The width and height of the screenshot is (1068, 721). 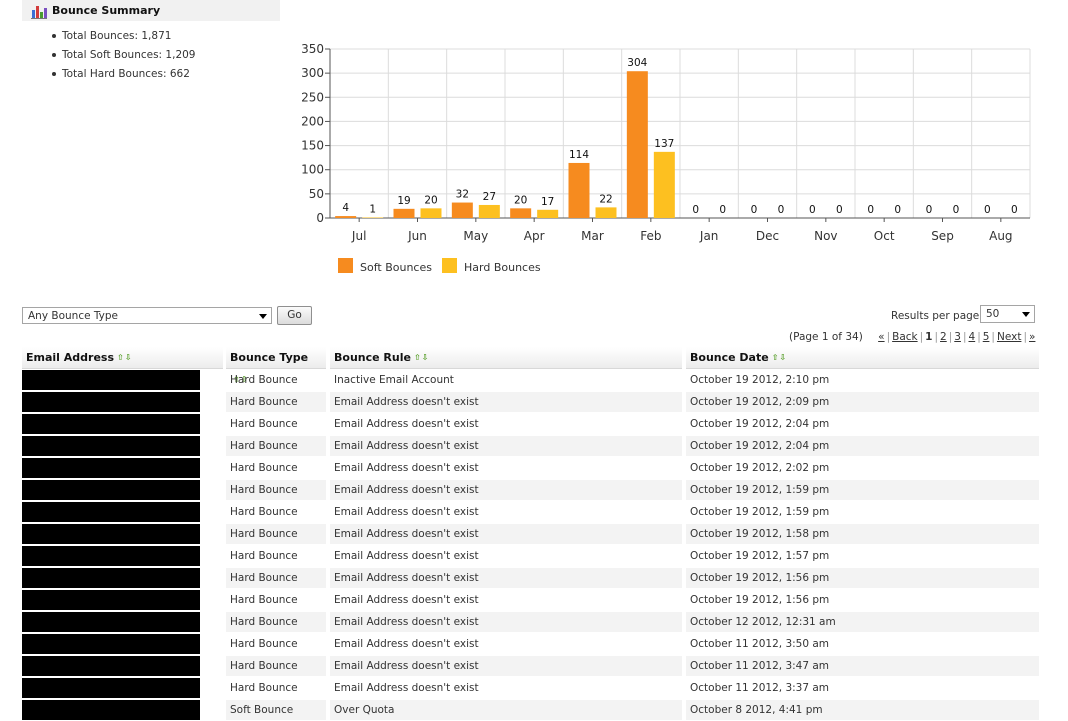 I want to click on bounce-summary-title: Bounce Summary, so click(x=106, y=10).